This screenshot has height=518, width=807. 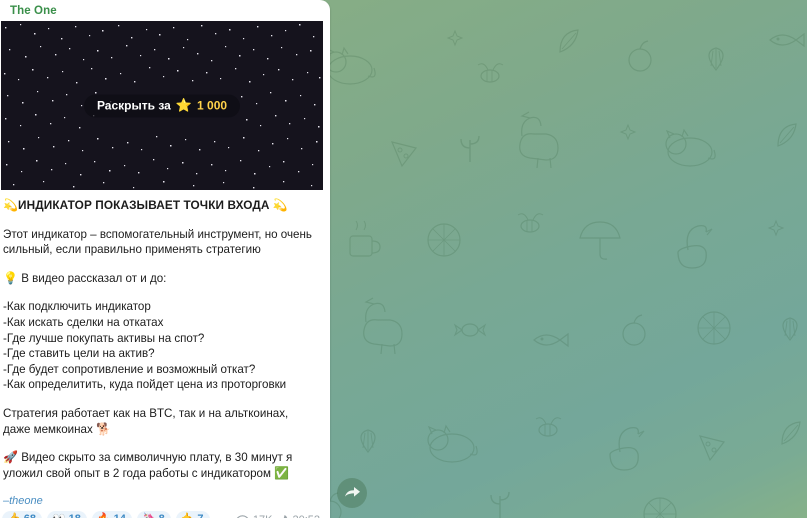 I want to click on star-icon: ⭐, so click(x=184, y=105).